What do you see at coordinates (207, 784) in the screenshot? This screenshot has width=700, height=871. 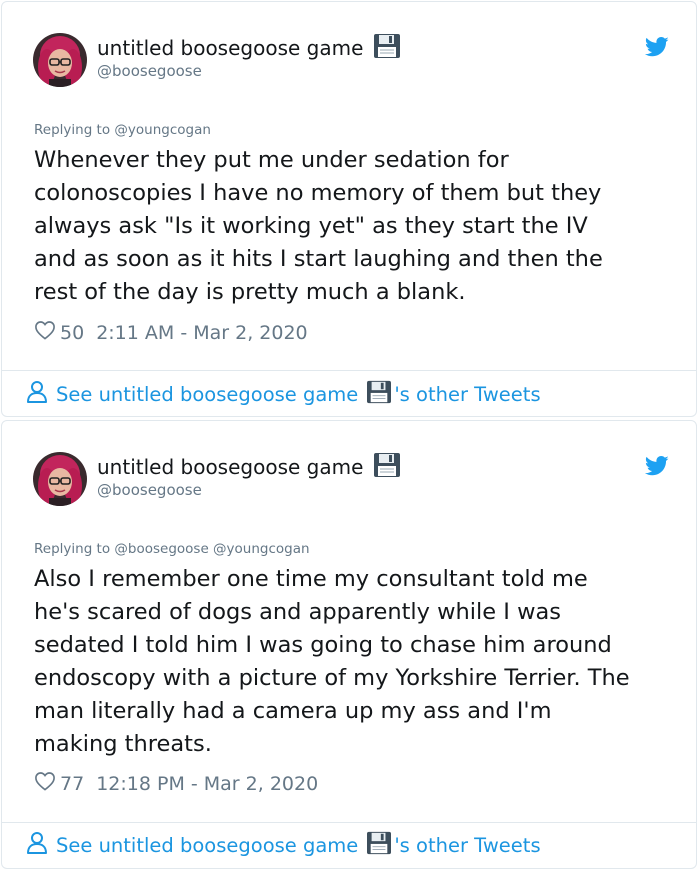 I see `timestamp: 12:18 PM - Mar 2, 2020` at bounding box center [207, 784].